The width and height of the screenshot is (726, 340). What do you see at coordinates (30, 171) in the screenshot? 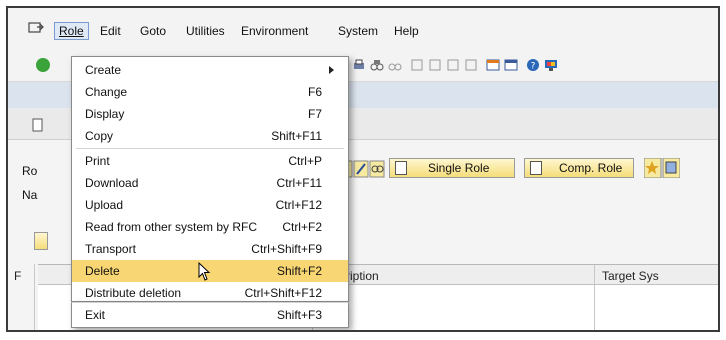
I see `role-field-label: Ro` at bounding box center [30, 171].